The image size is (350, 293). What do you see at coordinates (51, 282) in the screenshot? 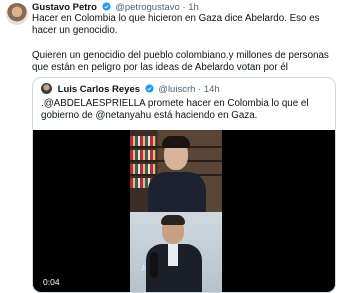
I see `video-timestamp: 0:04` at bounding box center [51, 282].